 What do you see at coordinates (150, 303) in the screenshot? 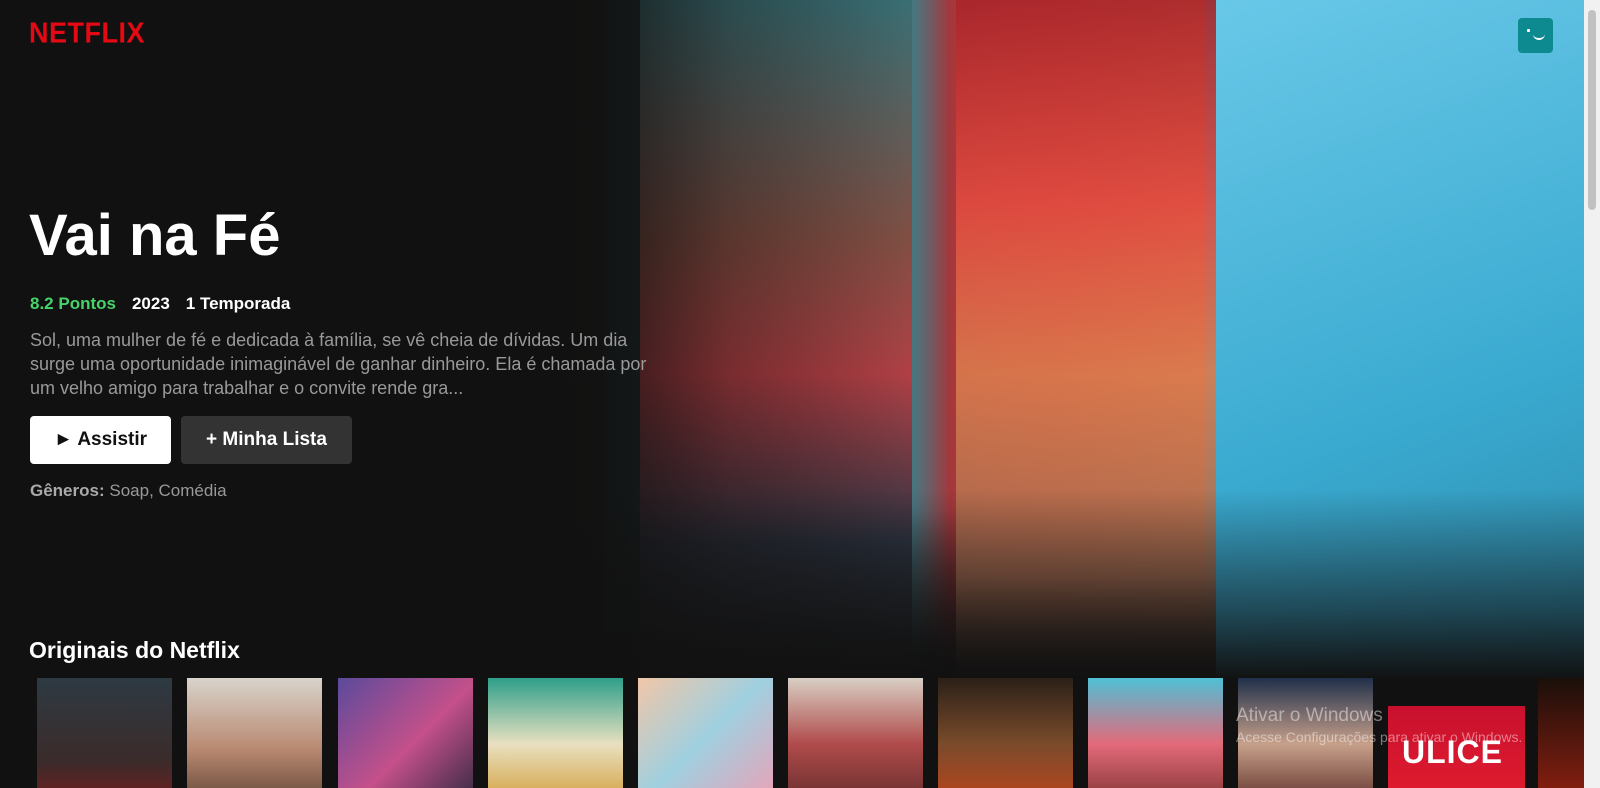
I see `featured-year: 2023` at bounding box center [150, 303].